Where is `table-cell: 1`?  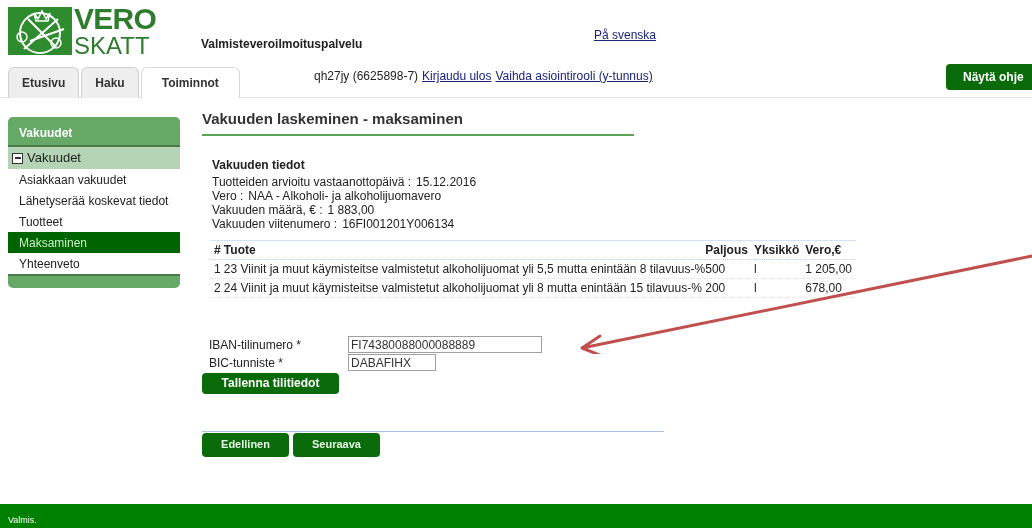
table-cell: 1 is located at coordinates (217, 268).